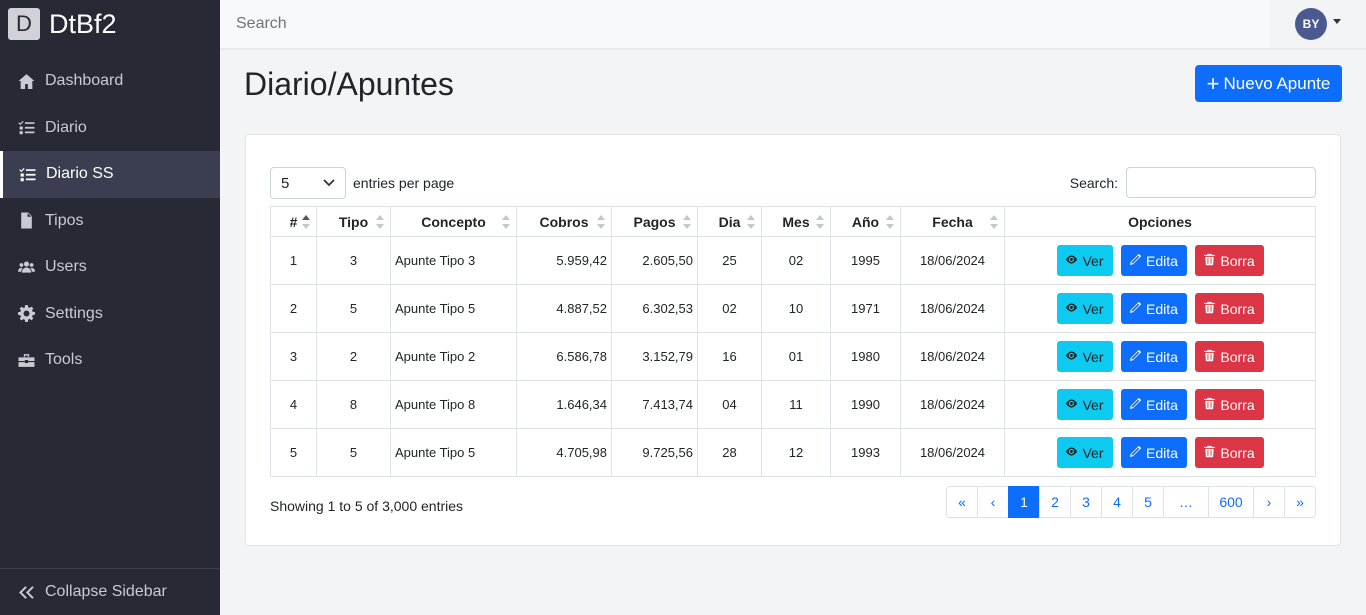 The width and height of the screenshot is (1366, 615). Describe the element at coordinates (729, 221) in the screenshot. I see `col-header-dia: Dia` at that location.